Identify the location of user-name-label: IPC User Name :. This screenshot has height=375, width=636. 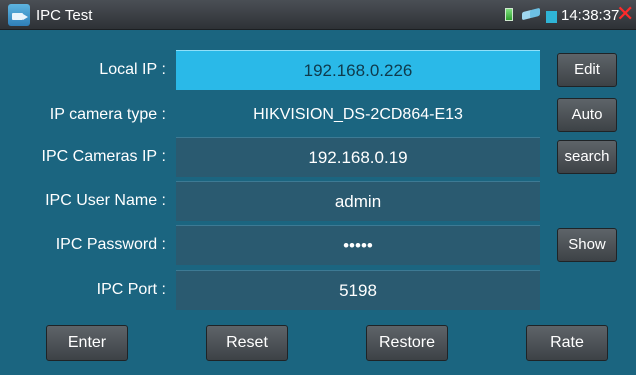
(105, 200).